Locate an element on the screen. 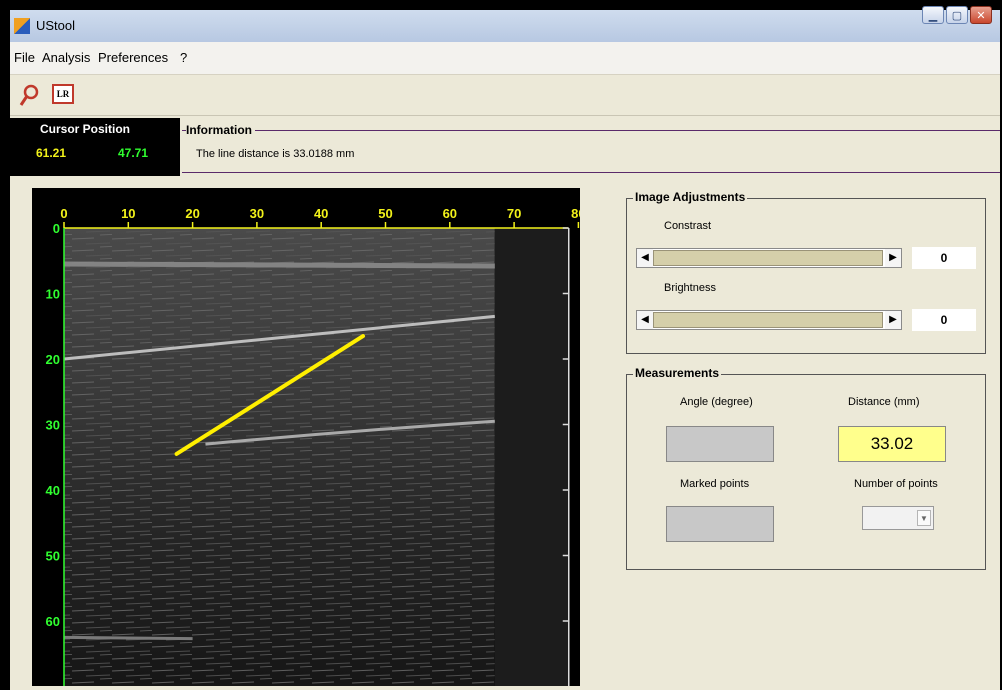 The height and width of the screenshot is (690, 1002). zoom-magnifier-icon is located at coordinates (30, 95).